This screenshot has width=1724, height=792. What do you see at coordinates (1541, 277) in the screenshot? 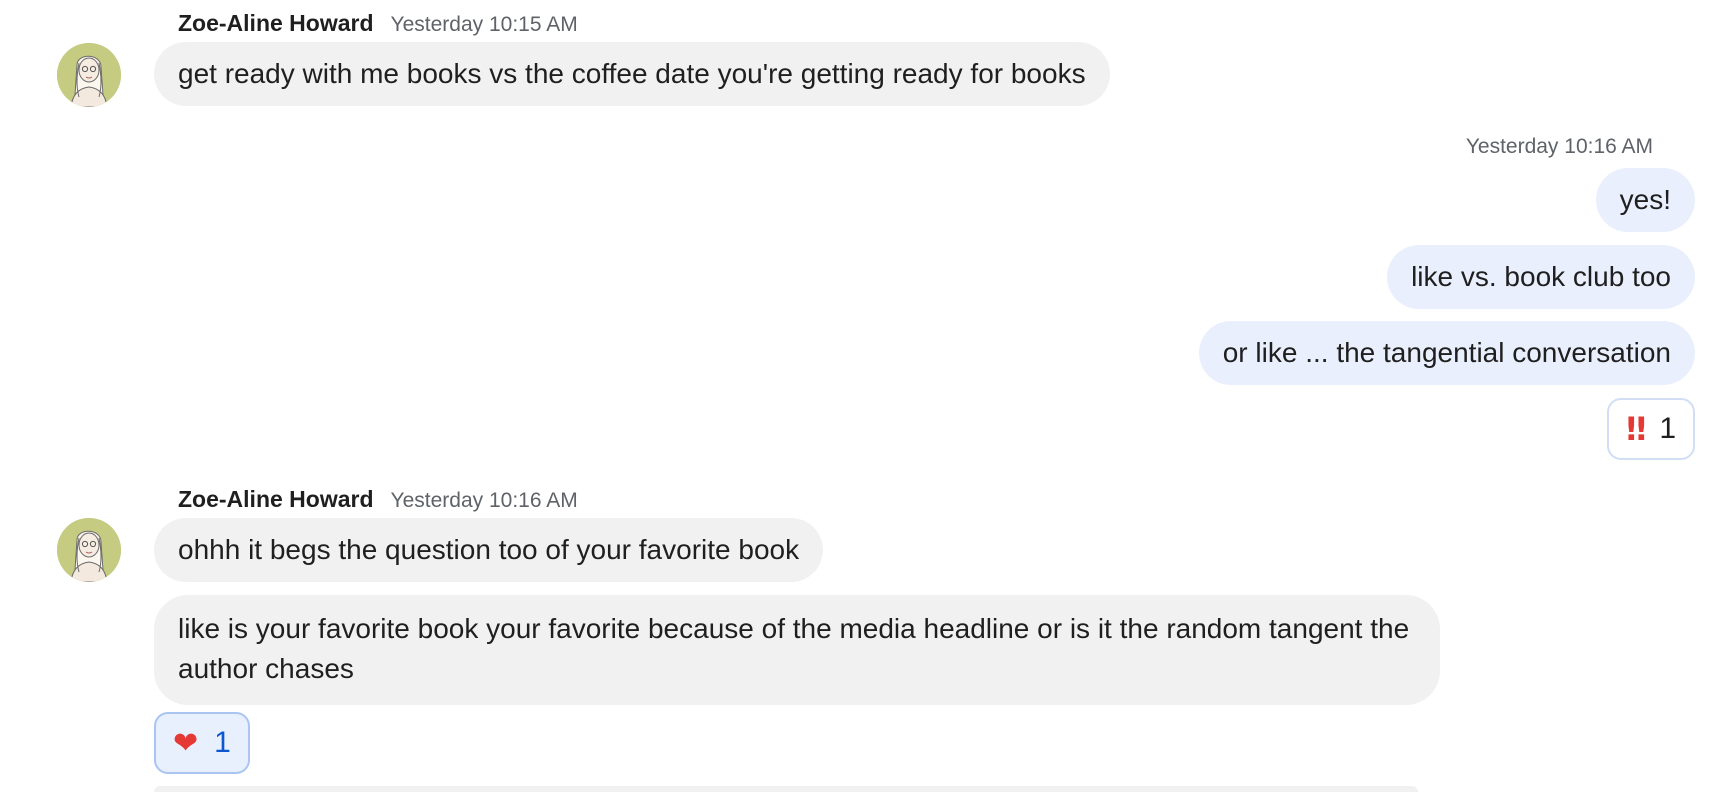
I see `outgoing-message-bubble: like vs. book club too` at bounding box center [1541, 277].